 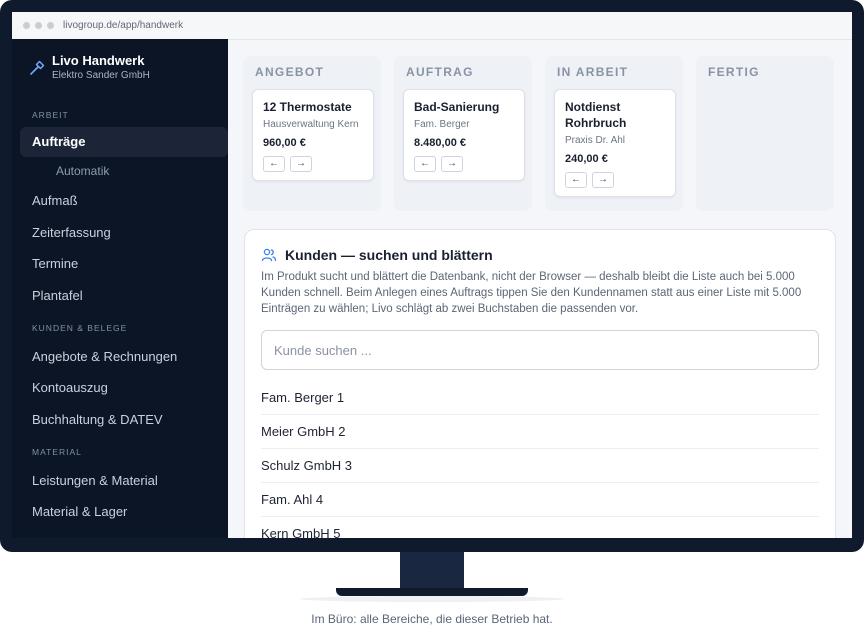 I want to click on section-label-arbeit: ARBEIT, so click(x=50, y=115).